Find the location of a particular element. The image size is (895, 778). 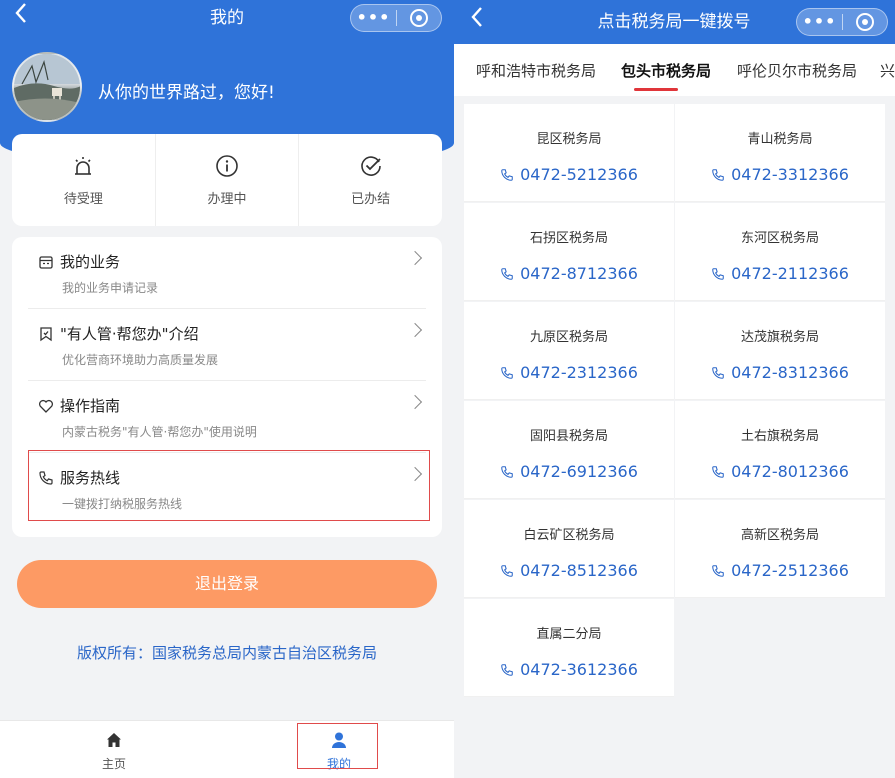

office-cell: 昆区税务局 0472-5212366 is located at coordinates (569, 153).